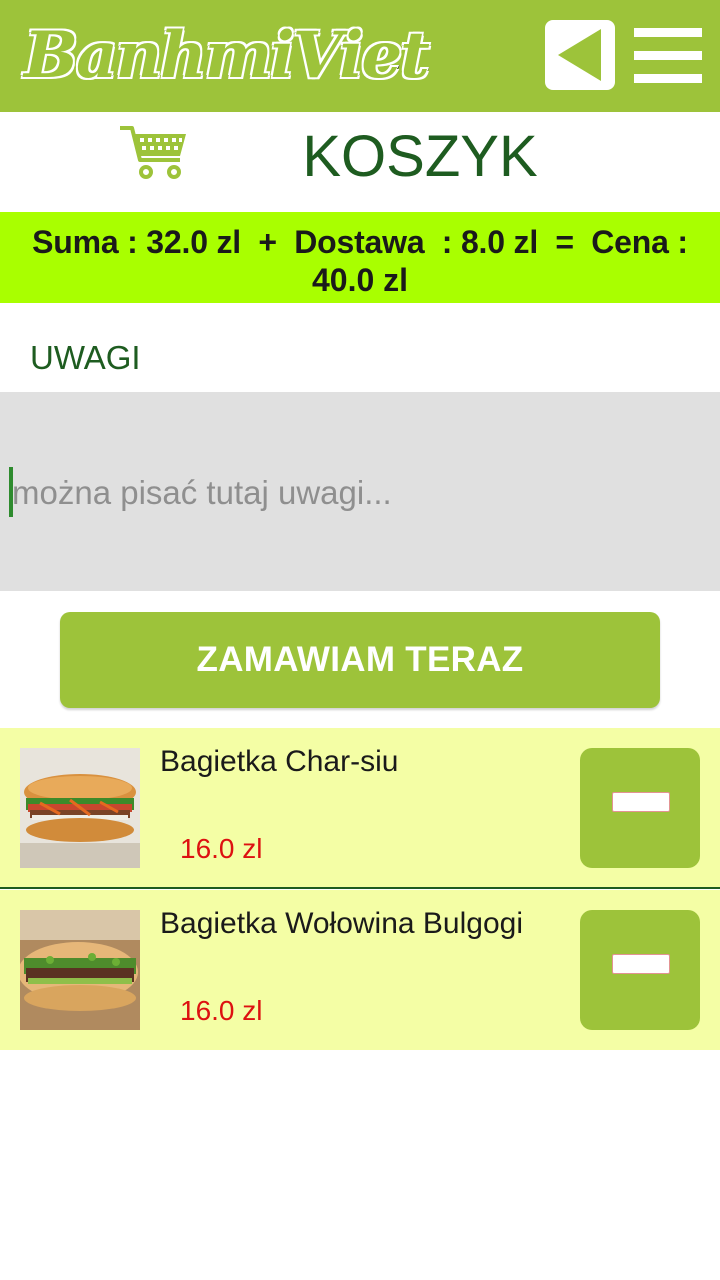 The image size is (720, 1280). I want to click on app-logo: BanhmiViet, so click(227, 56).